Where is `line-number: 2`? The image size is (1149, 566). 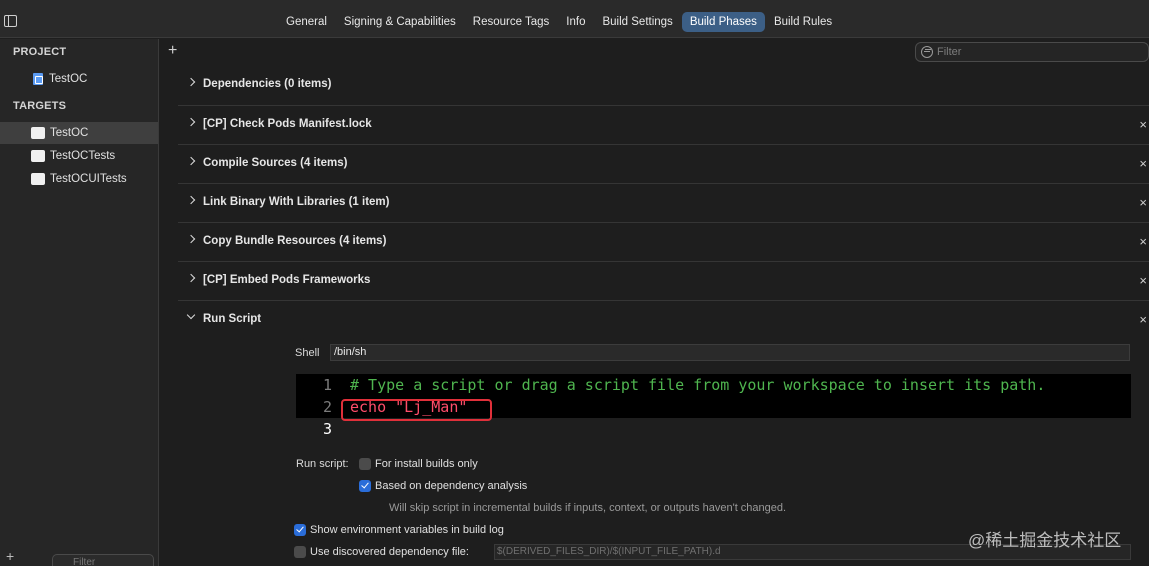 line-number: 2 is located at coordinates (327, 407).